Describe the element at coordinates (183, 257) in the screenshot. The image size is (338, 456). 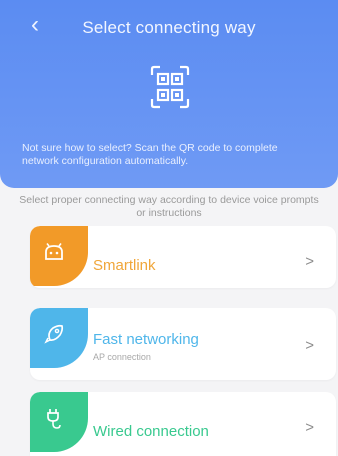
I see `option-smartlink: Smartlink >` at that location.